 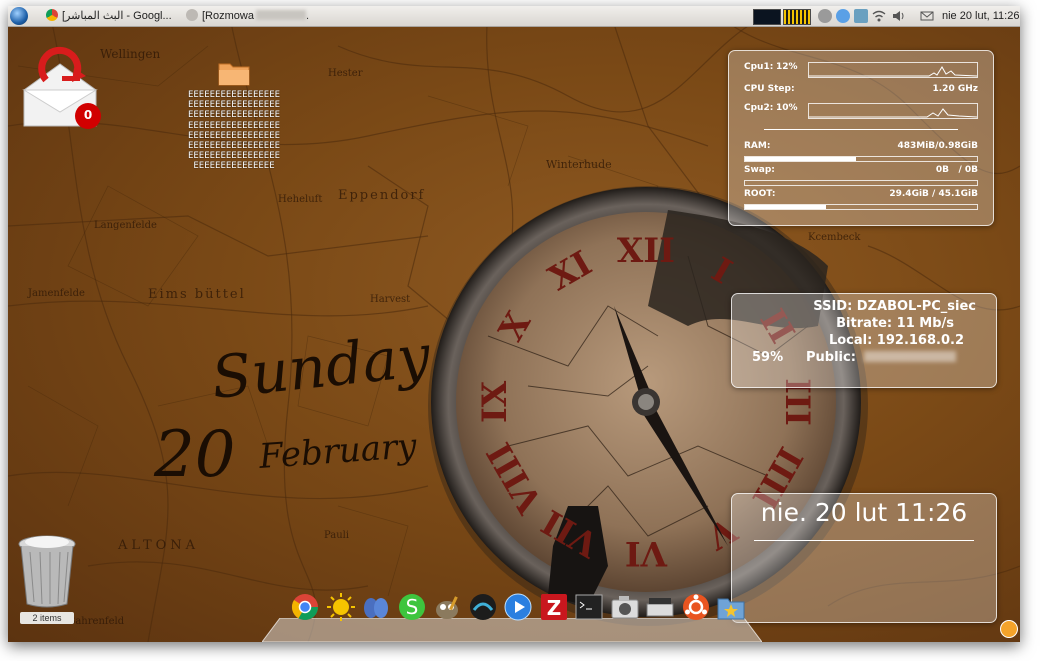 I want to click on network-status-icon, so click(x=843, y=16).